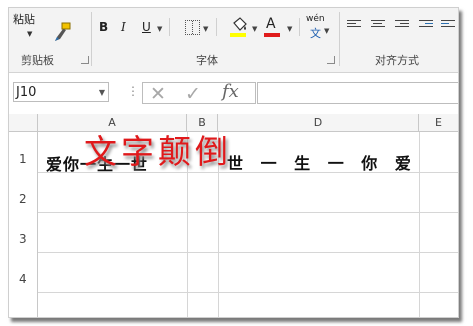 The width and height of the screenshot is (473, 326). What do you see at coordinates (63, 32) in the screenshot?
I see `format-painter-icon` at bounding box center [63, 32].